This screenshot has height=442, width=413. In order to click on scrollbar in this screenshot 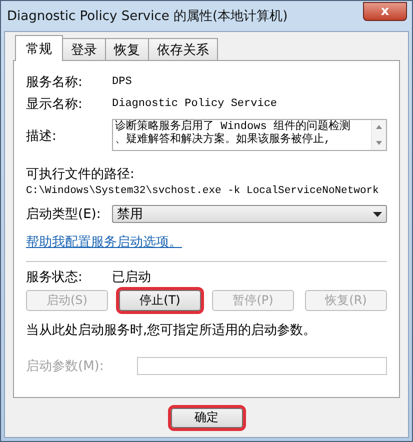, I will do `click(378, 135)`.